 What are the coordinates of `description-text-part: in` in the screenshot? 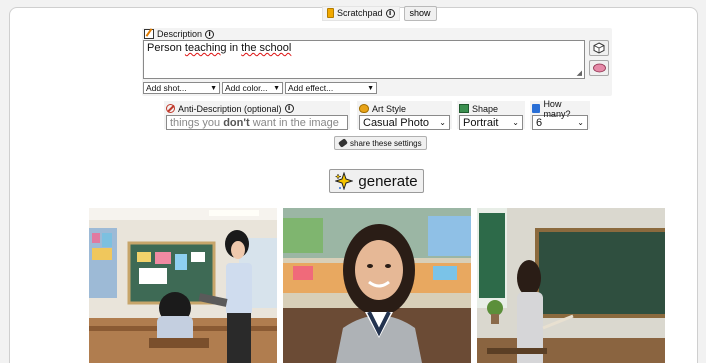 It's located at (234, 48).